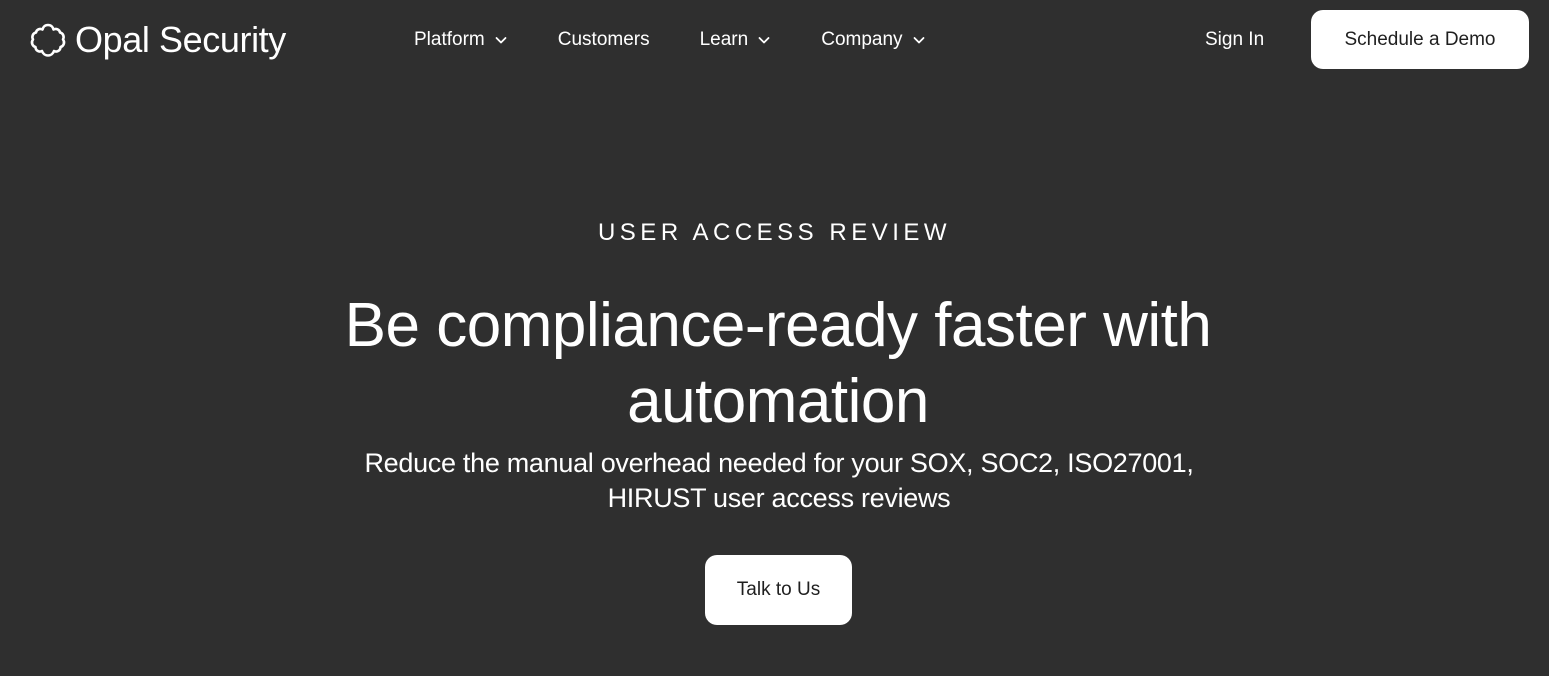 The height and width of the screenshot is (676, 1549). I want to click on nav-item-learn: Learn, so click(736, 40).